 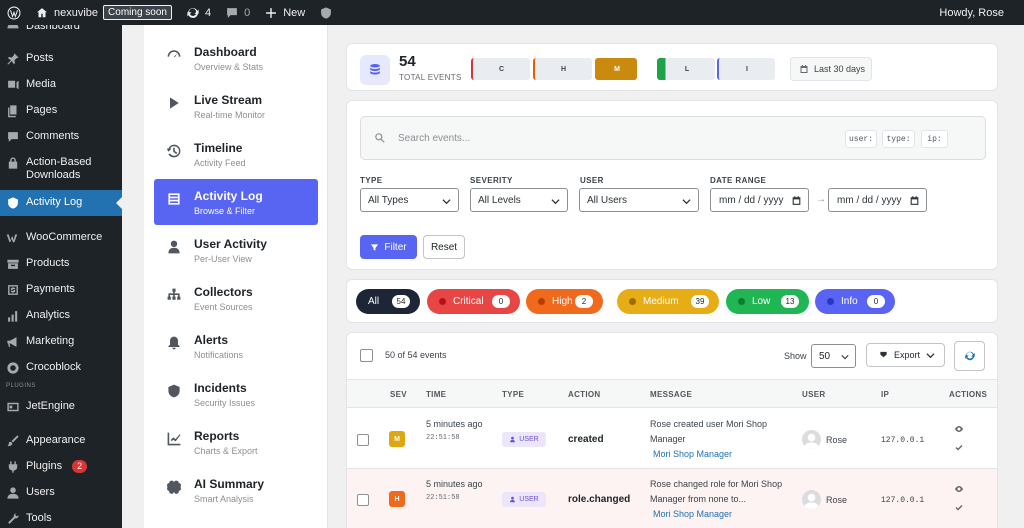 What do you see at coordinates (671, 394) in the screenshot?
I see `col-message: MESSAGE` at bounding box center [671, 394].